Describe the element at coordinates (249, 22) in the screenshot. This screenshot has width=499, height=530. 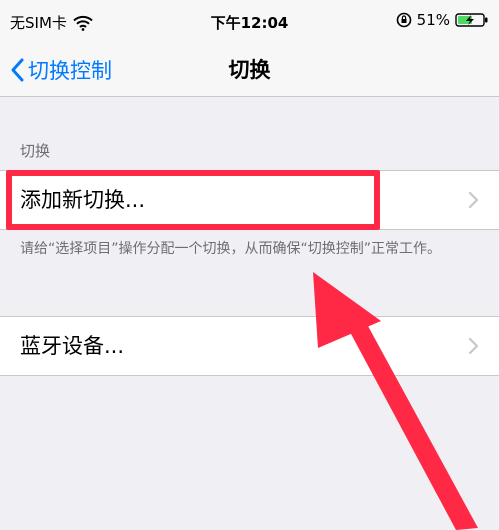
I see `status-bar: 无SIM卡 下午12:04 51%` at that location.